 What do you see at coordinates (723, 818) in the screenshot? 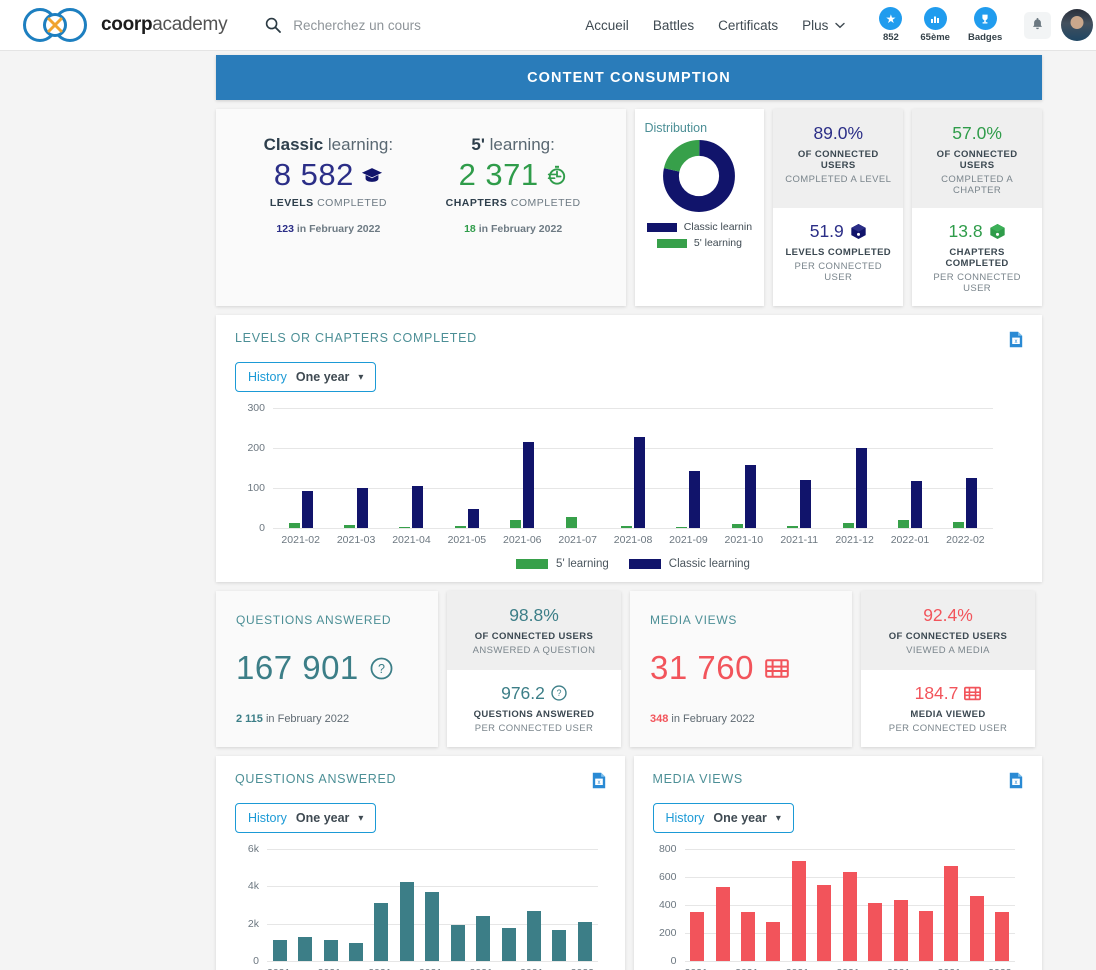
I see `media-history-dropdown: History One year ▾` at bounding box center [723, 818].